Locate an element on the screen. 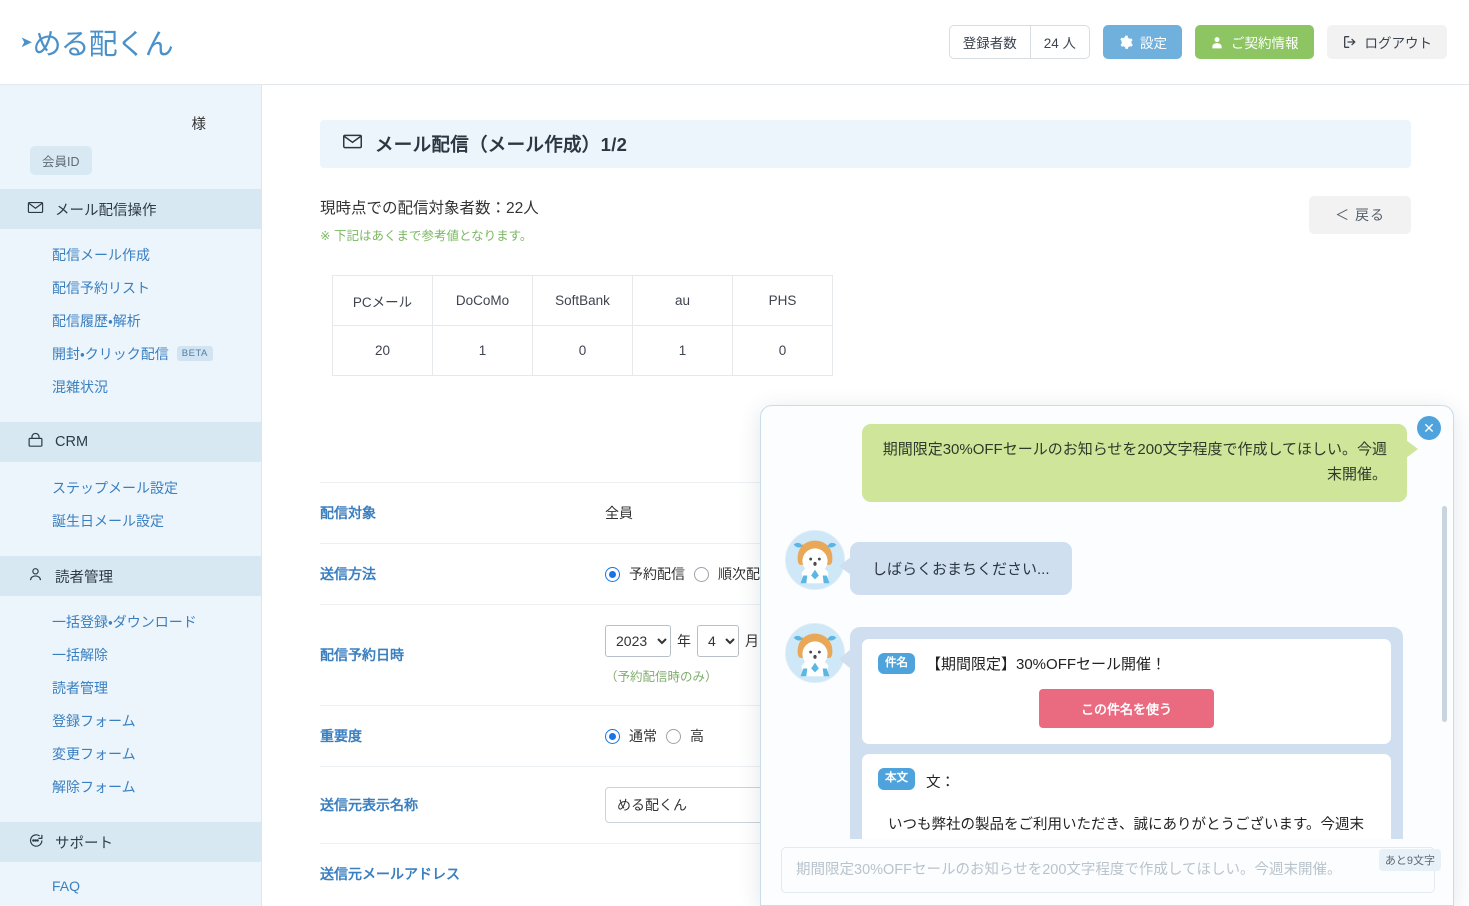  sidebar-item-label: 混雑状況 is located at coordinates (80, 386).